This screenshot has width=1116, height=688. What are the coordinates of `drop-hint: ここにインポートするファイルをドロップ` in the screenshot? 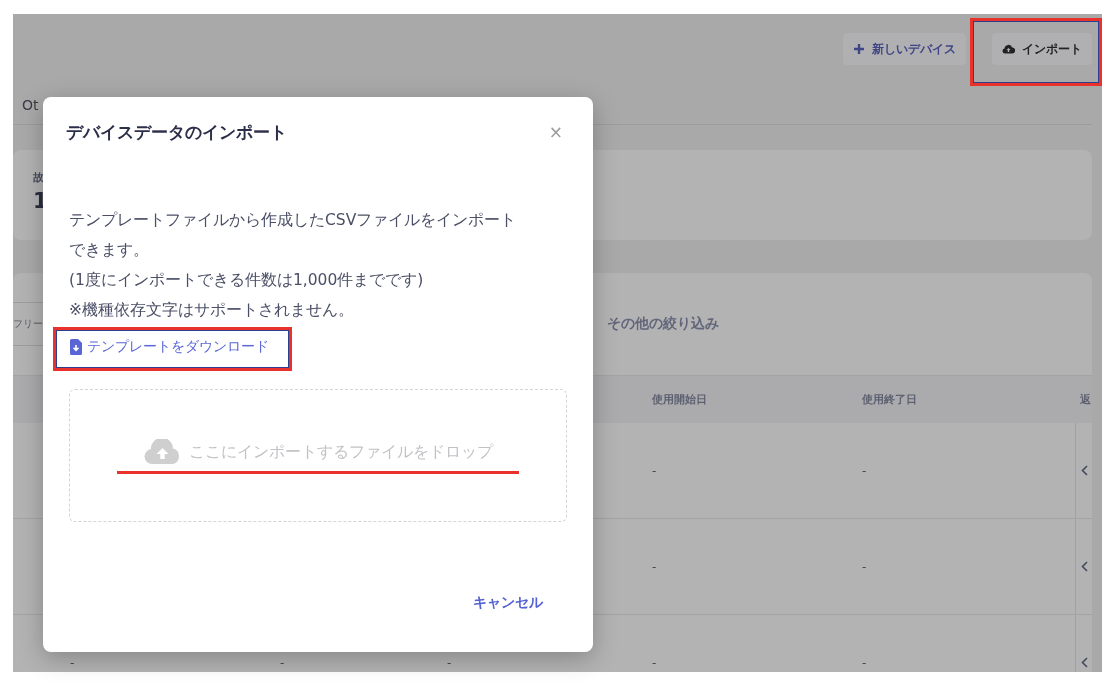 It's located at (340, 452).